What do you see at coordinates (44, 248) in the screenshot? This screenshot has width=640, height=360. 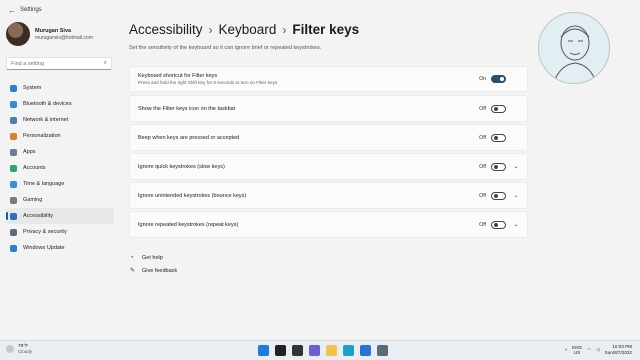 I see `sidebar-item-label: Windows Update` at bounding box center [44, 248].